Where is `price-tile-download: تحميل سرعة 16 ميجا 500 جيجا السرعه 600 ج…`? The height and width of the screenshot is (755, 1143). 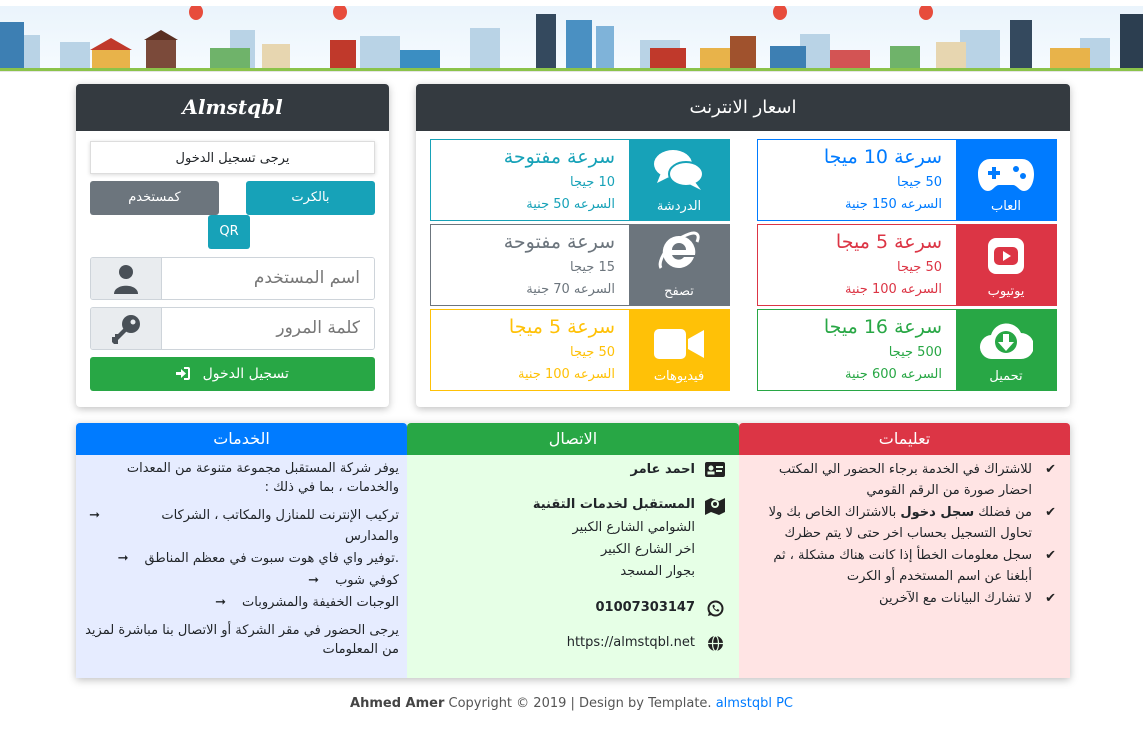 price-tile-download: تحميل سرعة 16 ميجا 500 جيجا السرعه 600 ج… is located at coordinates (907, 350).